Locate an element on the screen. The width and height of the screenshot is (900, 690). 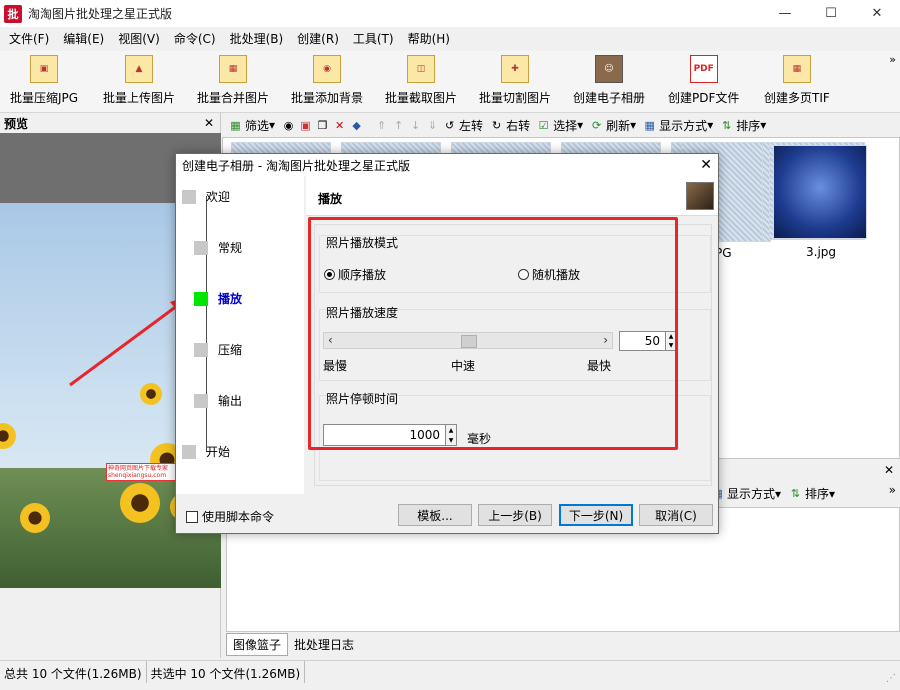
crop-icon: ◫ is located at coordinates (421, 69).